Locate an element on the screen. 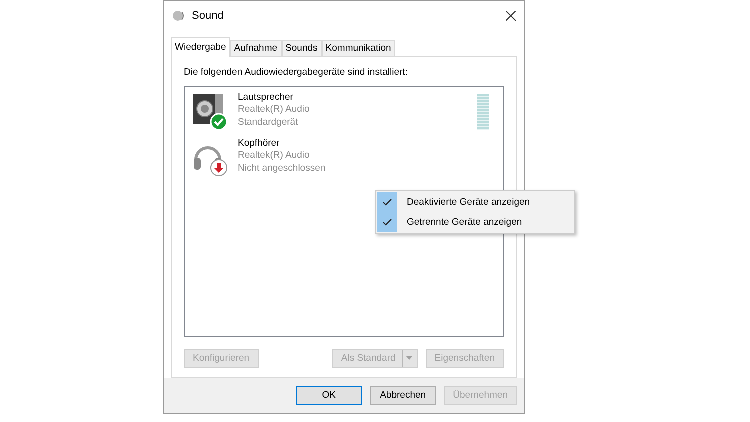 The width and height of the screenshot is (750, 422). window-title: Sound is located at coordinates (208, 16).